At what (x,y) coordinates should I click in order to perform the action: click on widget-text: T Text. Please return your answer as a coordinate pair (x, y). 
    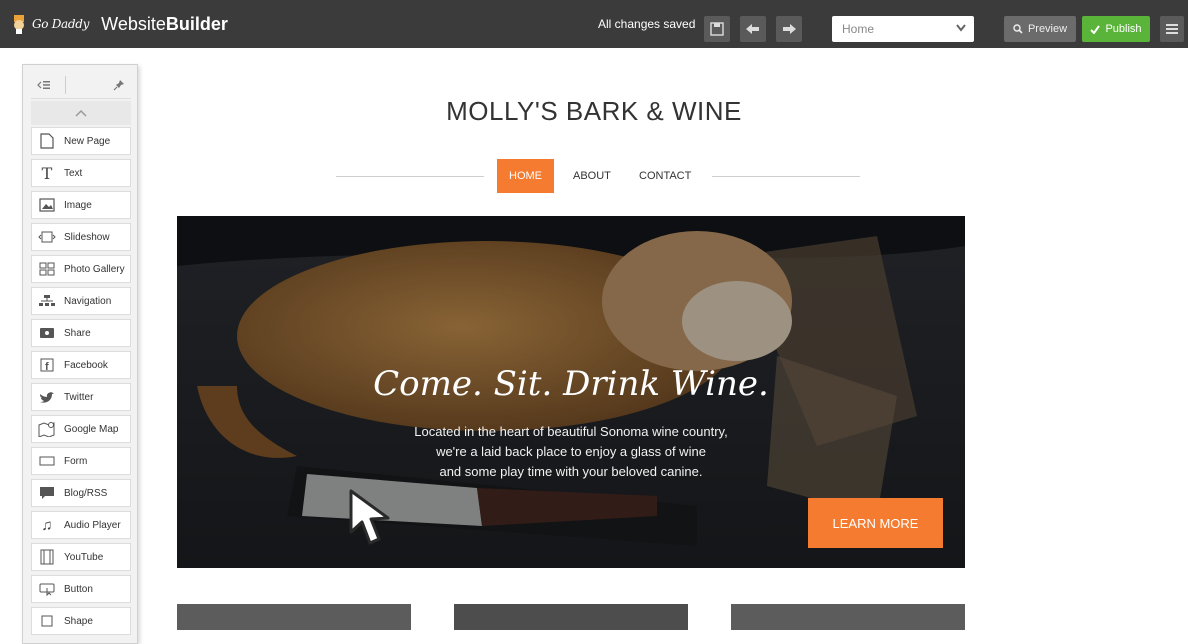
    Looking at the image, I should click on (81, 173).